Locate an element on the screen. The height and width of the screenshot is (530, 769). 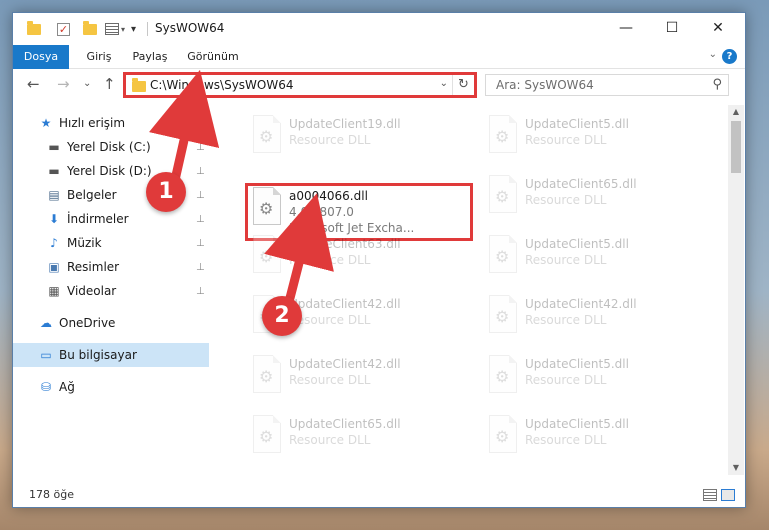
title-bar: ✓ ▾ ▾ SysWOW64 — ☐ ✕ is located at coordinates (379, 29).